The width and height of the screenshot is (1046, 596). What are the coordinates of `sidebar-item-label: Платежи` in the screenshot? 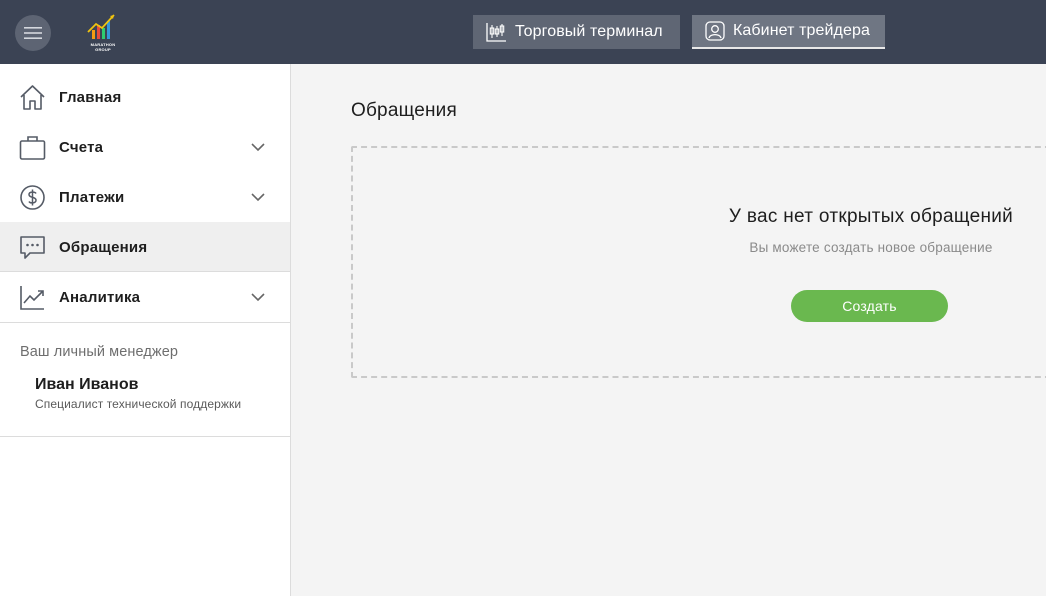 It's located at (92, 197).